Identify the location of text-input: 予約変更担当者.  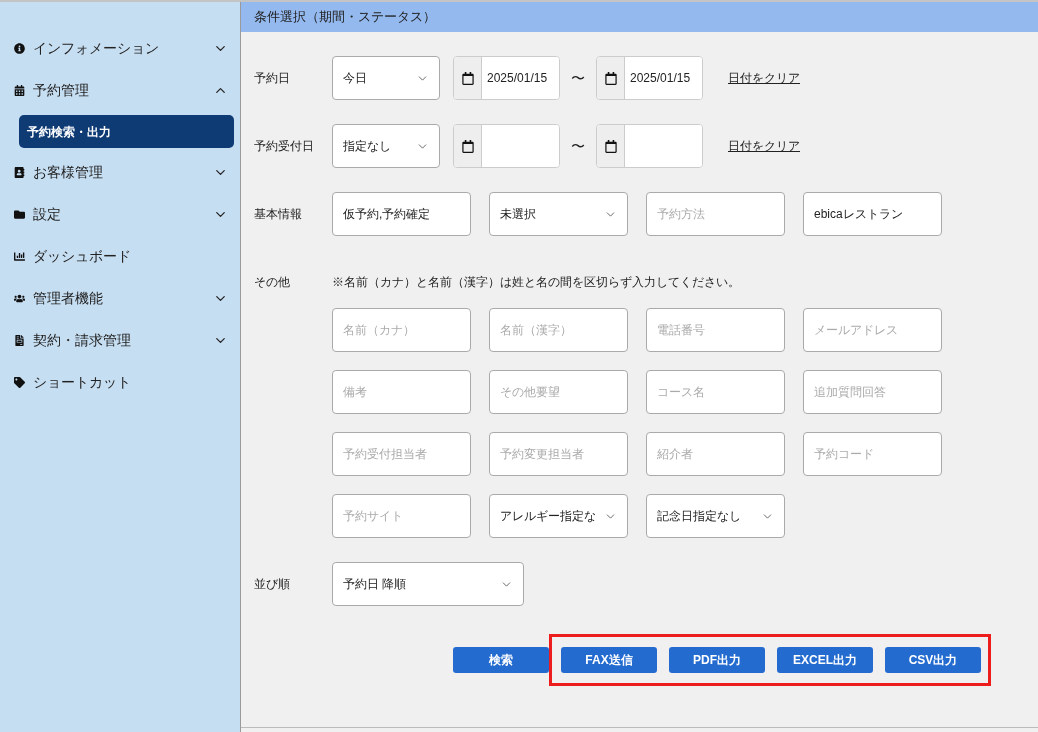
(558, 454).